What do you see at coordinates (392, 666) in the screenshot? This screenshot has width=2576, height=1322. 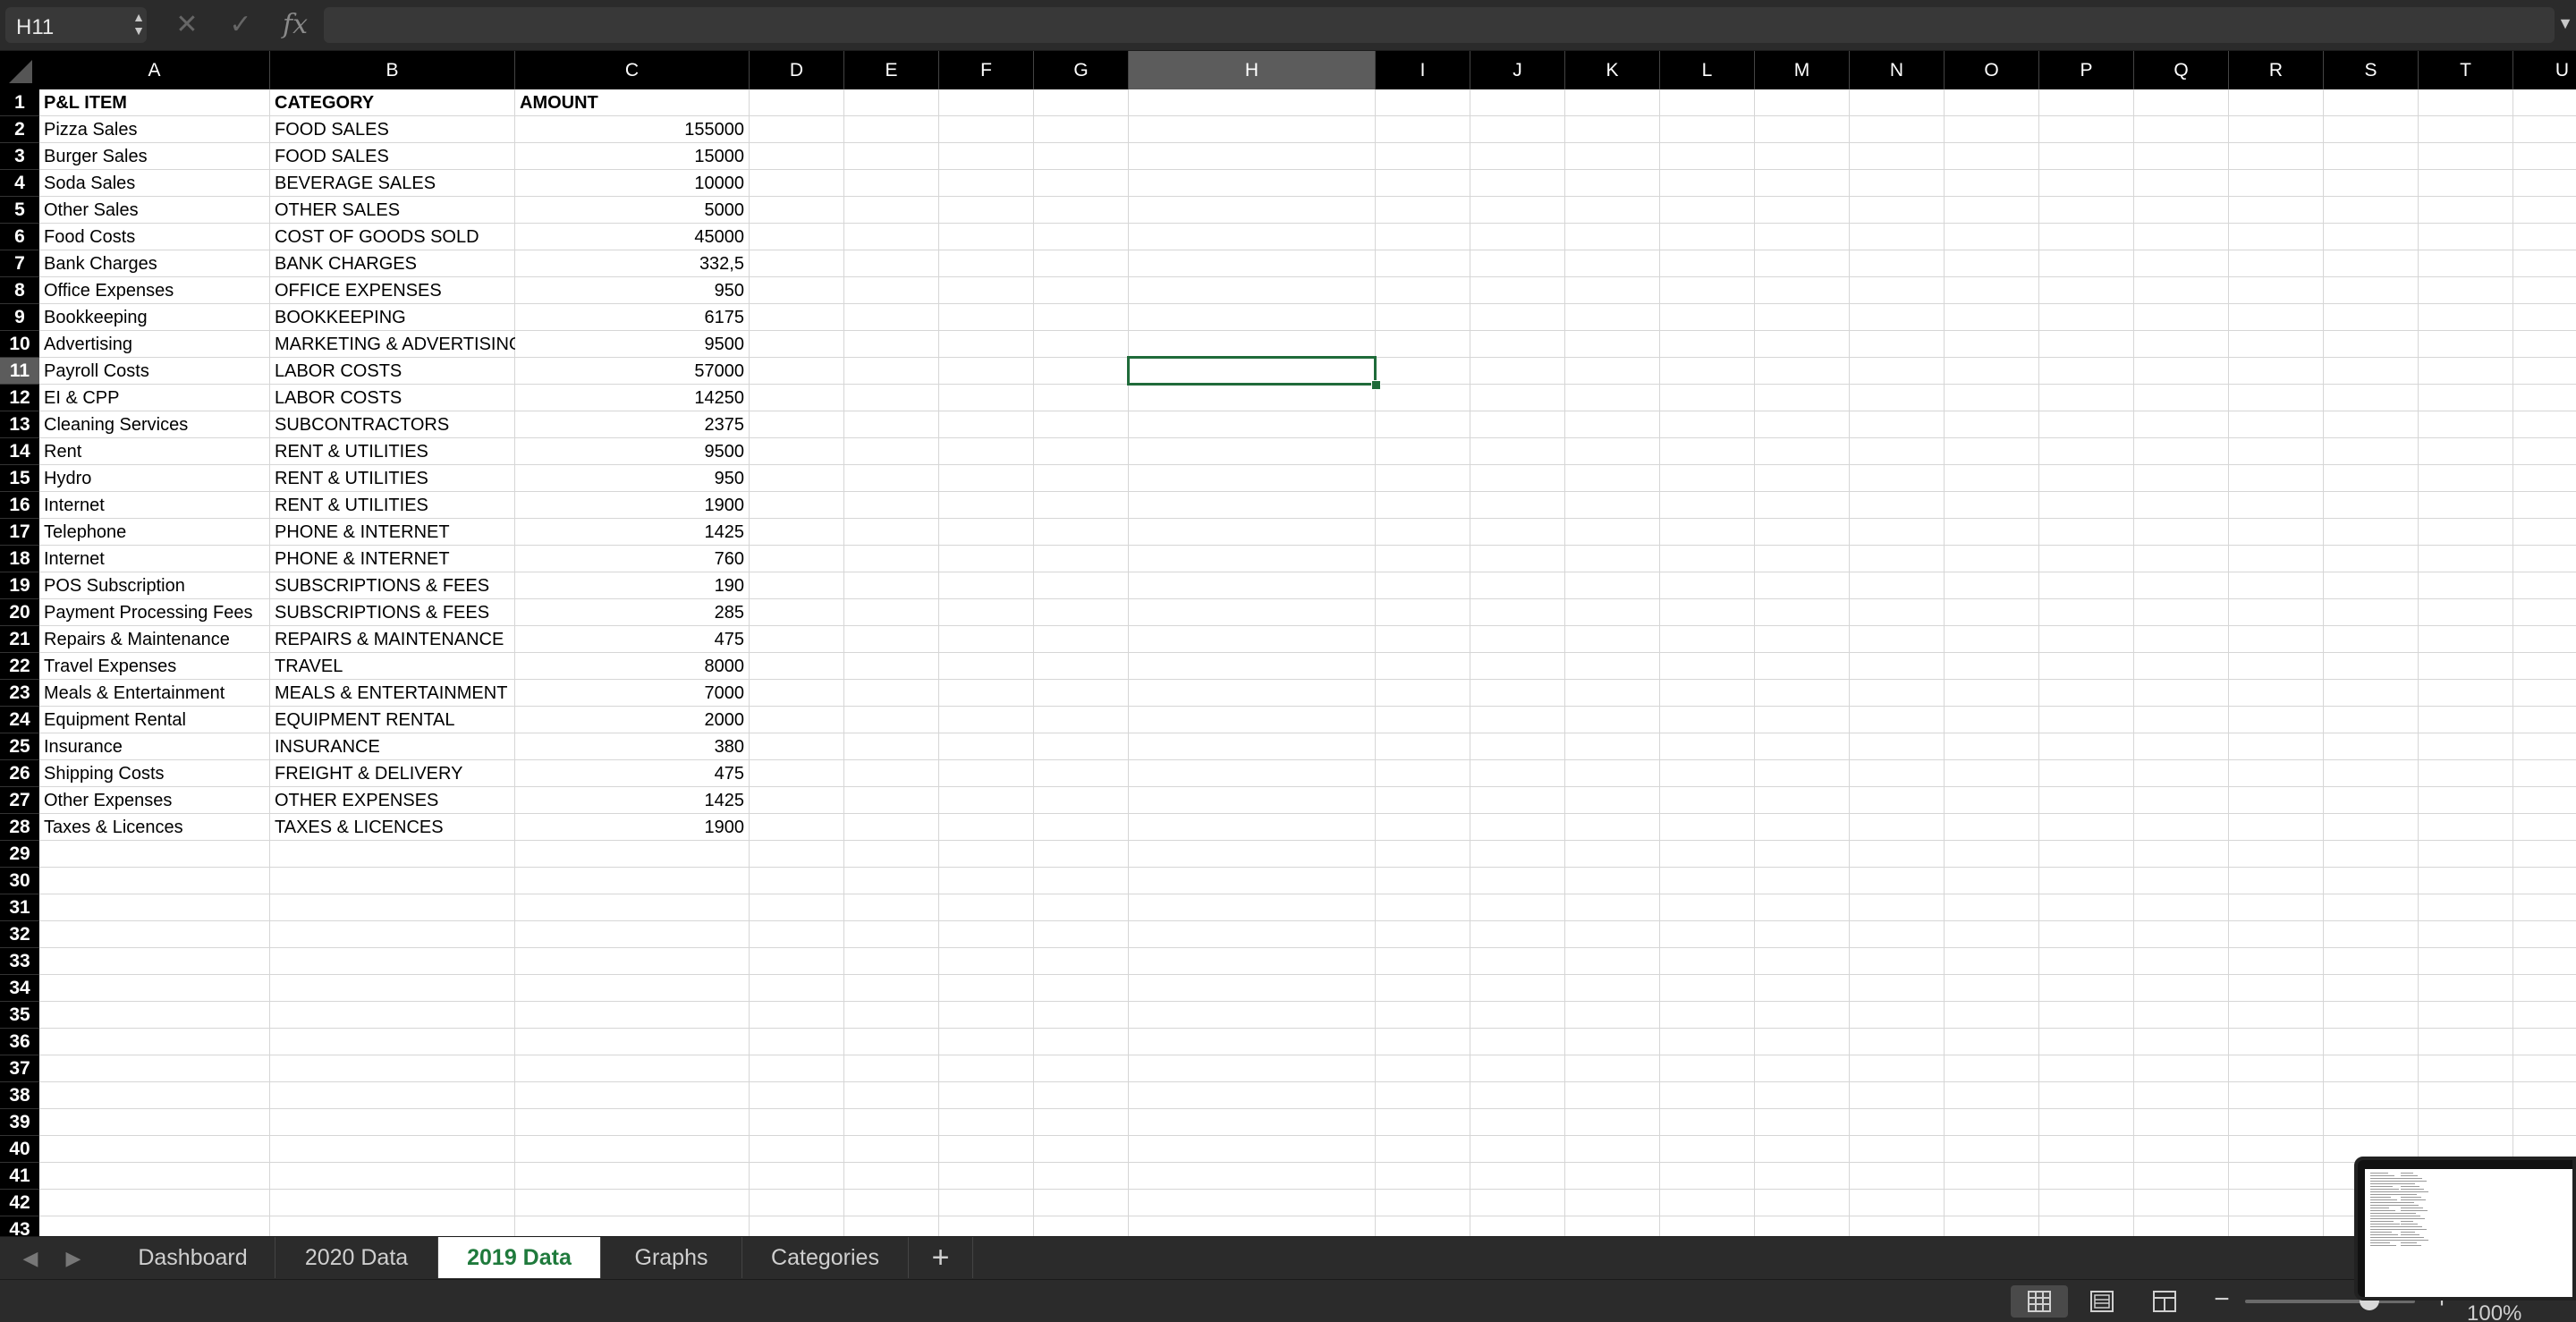 I see `cell-b22: TRAVEL` at bounding box center [392, 666].